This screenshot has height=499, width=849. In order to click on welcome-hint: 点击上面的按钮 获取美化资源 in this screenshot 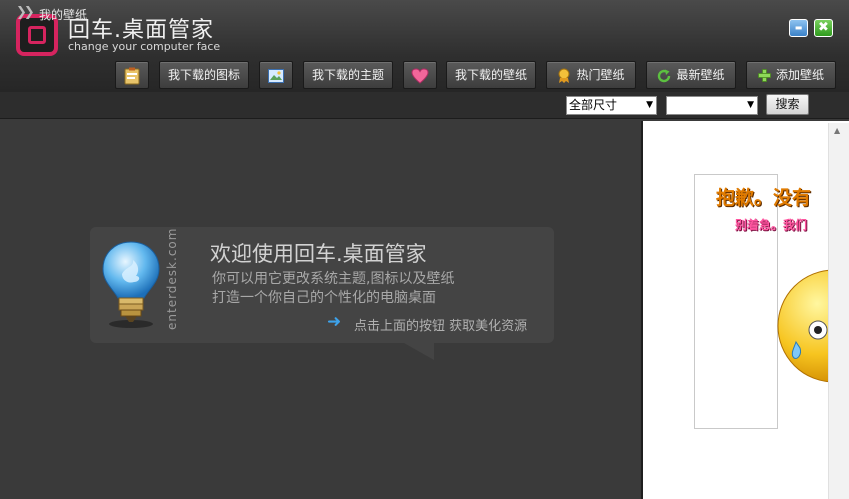, I will do `click(441, 326)`.